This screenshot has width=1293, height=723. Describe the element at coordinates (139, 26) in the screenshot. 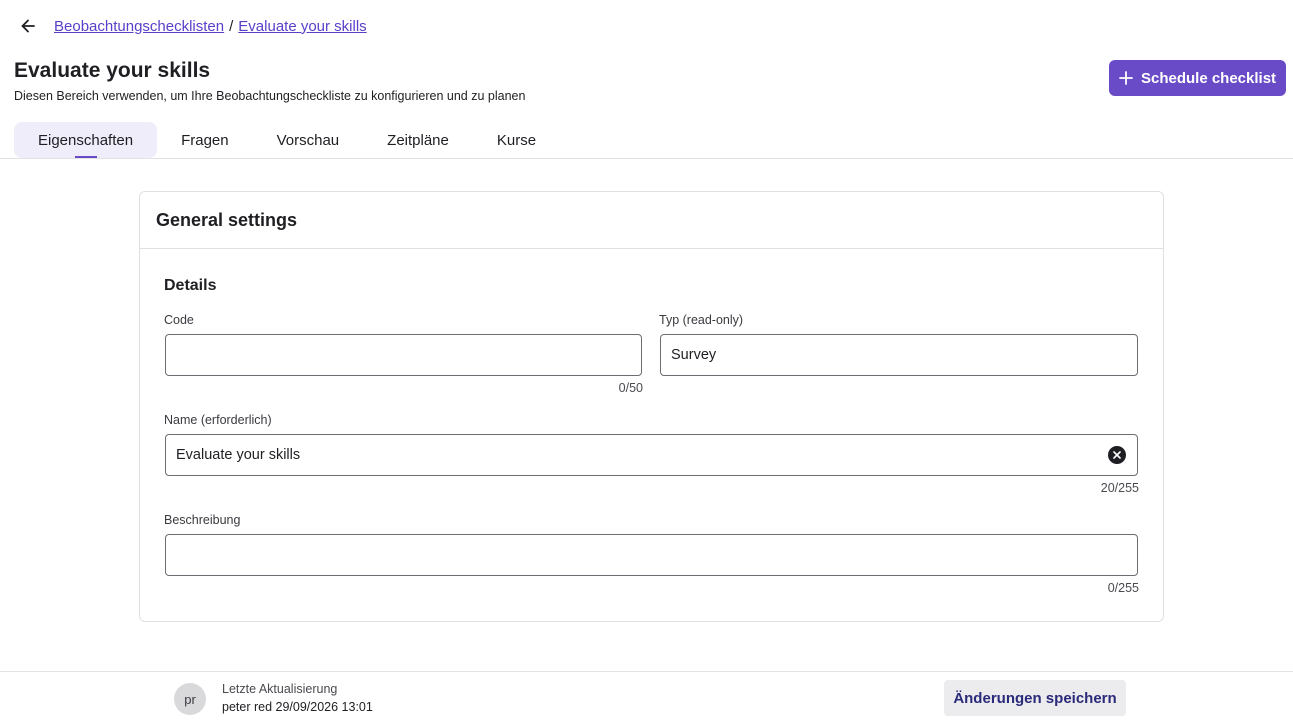

I see `breadcrumb-link-checklists: Beobachtungschecklisten` at that location.